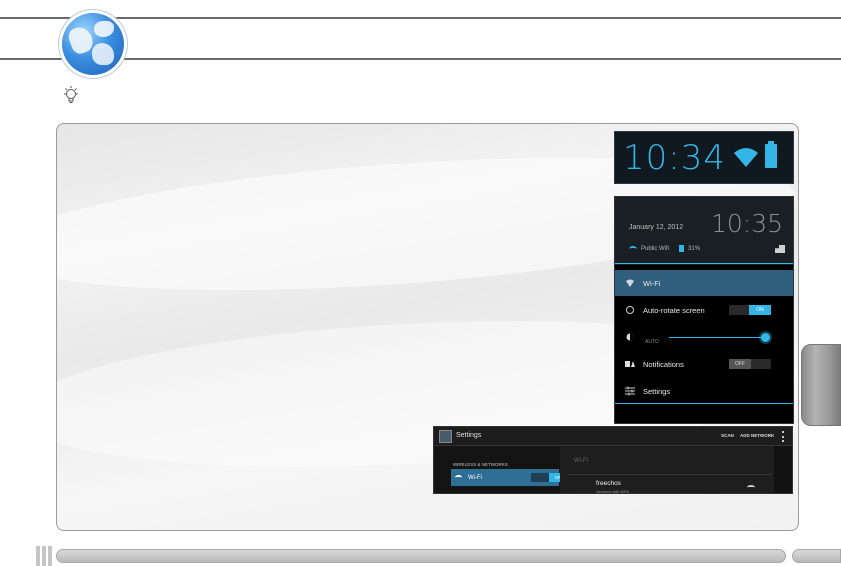 The image size is (841, 566). I want to click on shade-row-autorotate: Auto-rotate screen ON, so click(704, 310).